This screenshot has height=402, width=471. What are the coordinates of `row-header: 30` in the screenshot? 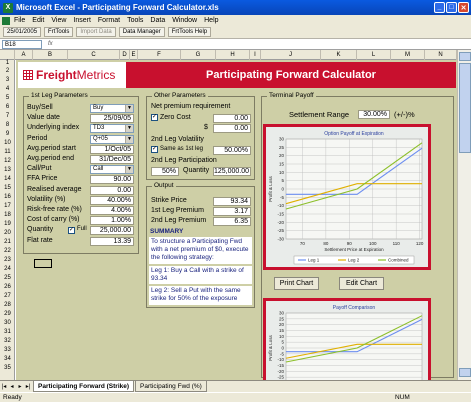 It's located at (7, 322).